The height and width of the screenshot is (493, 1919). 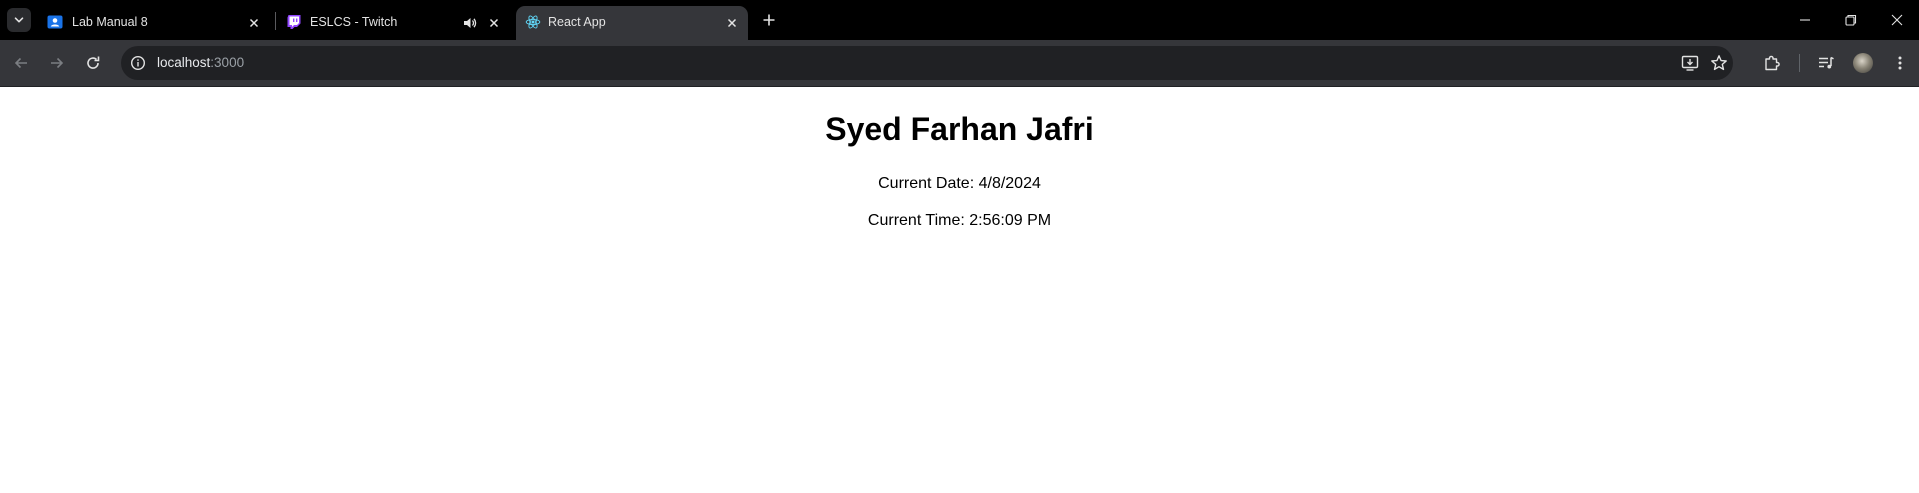 What do you see at coordinates (1719, 63) in the screenshot?
I see `bookmark-star-icon` at bounding box center [1719, 63].